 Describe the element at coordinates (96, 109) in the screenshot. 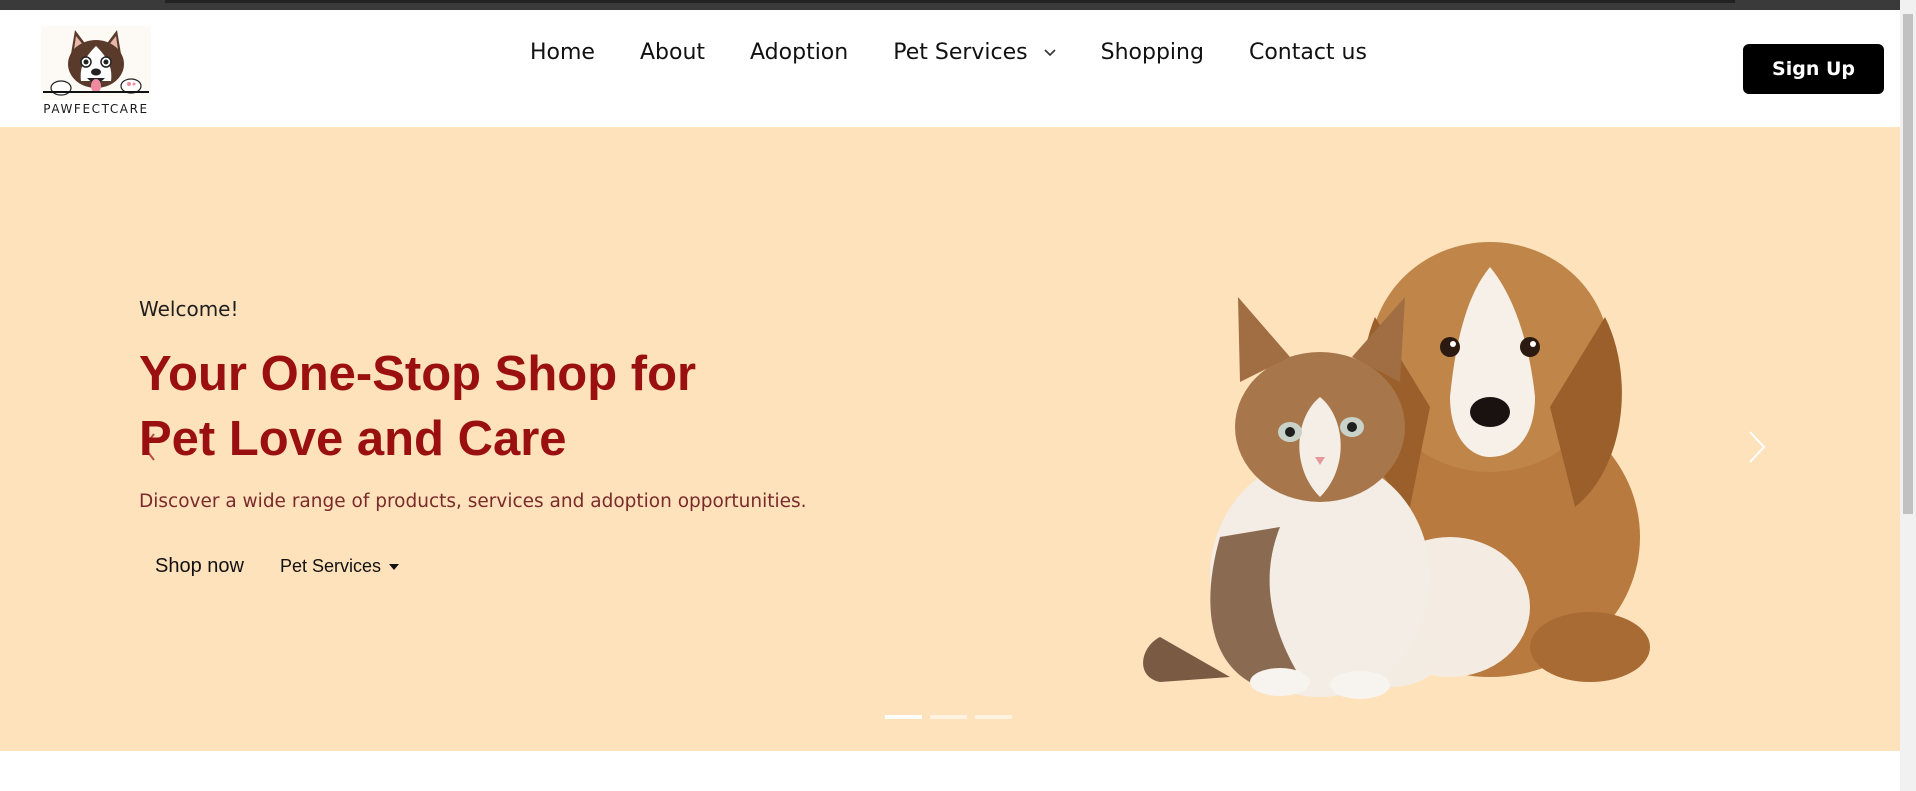

I see `brand-name: PAWFECTCARE` at that location.